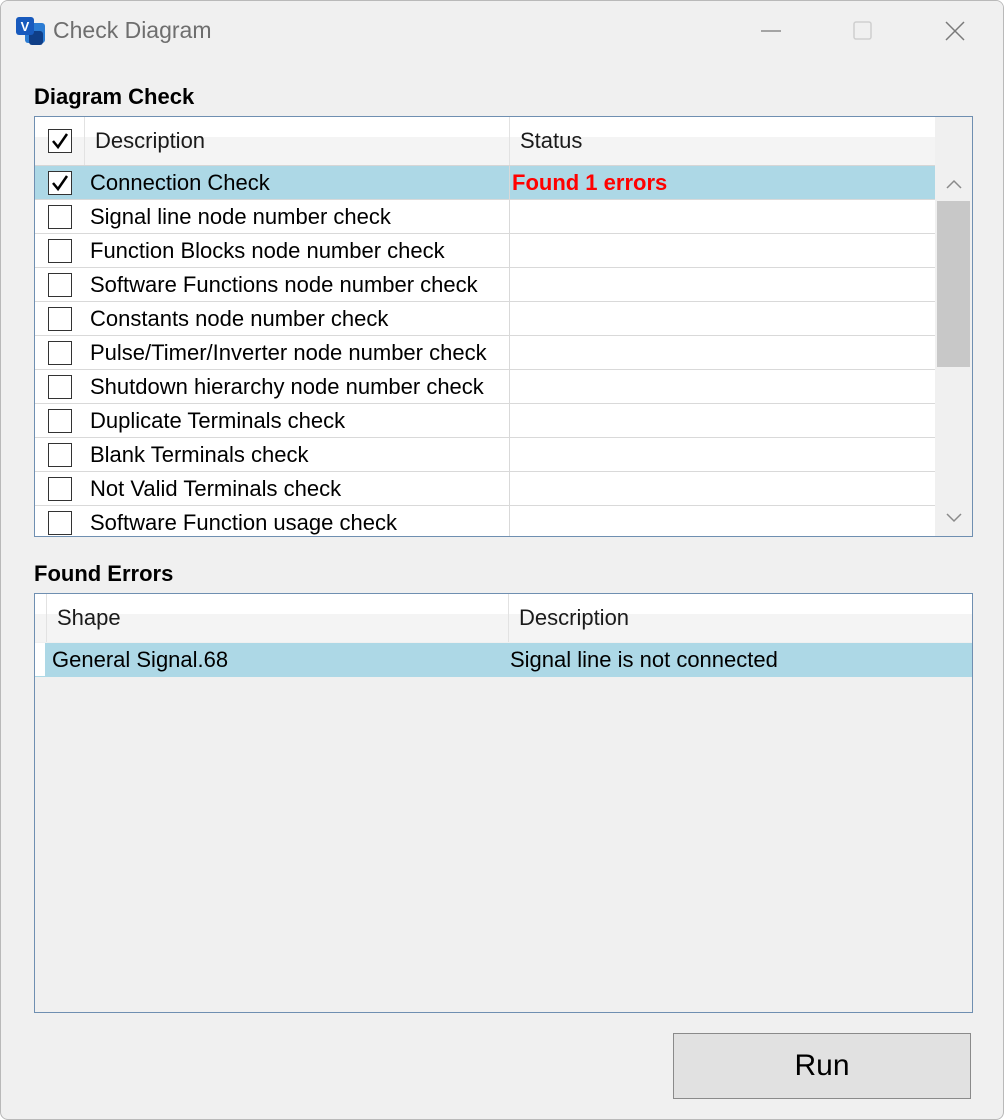  I want to click on check-row: Blank Terminals check, so click(485, 455).